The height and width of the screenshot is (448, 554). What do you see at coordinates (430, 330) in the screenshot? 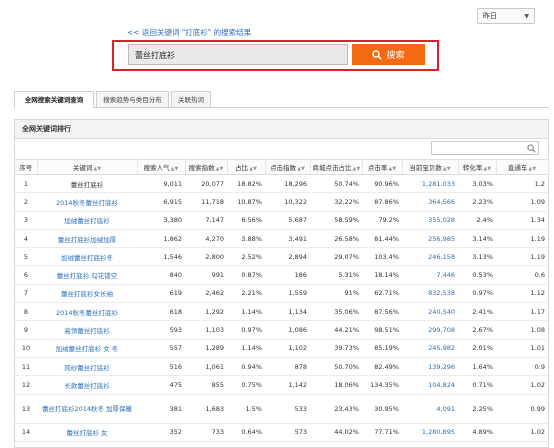
I see `item-count-link: 299,708` at bounding box center [430, 330].